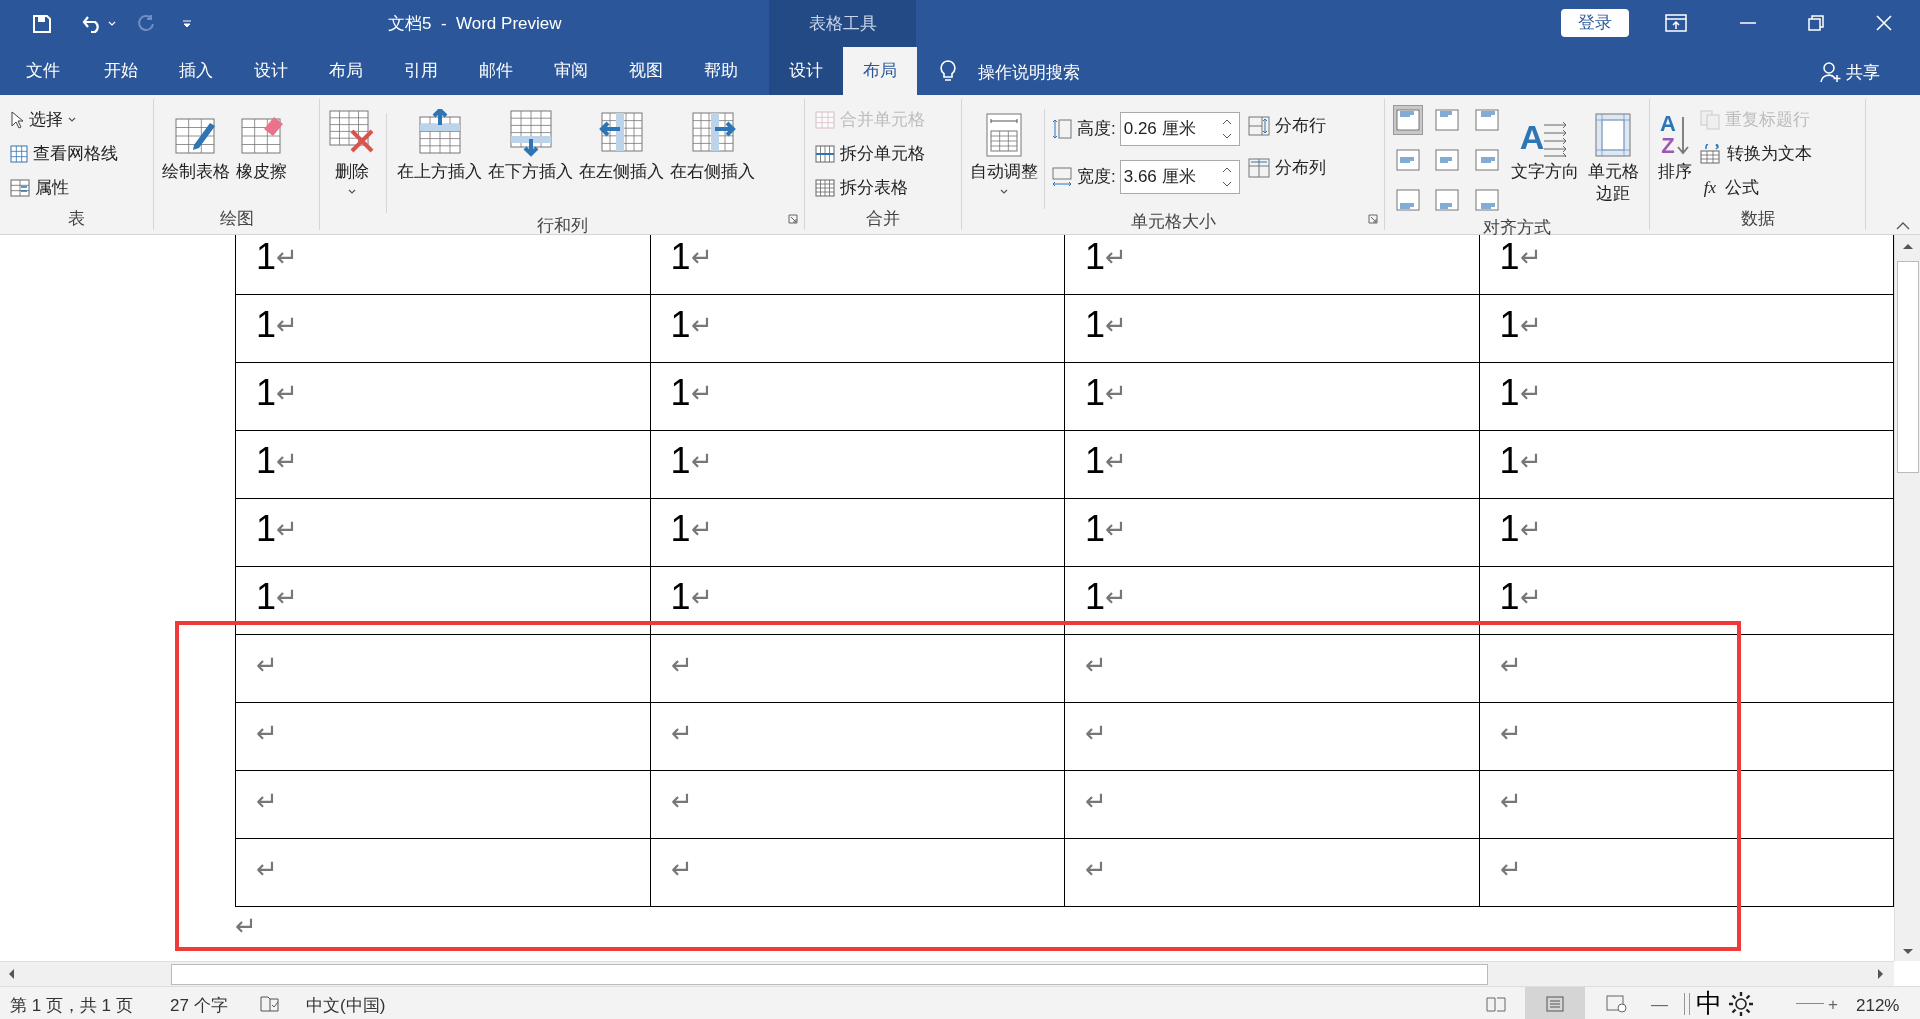  Describe the element at coordinates (196, 142) in the screenshot. I see `ribbon-button: 绘制表格` at that location.